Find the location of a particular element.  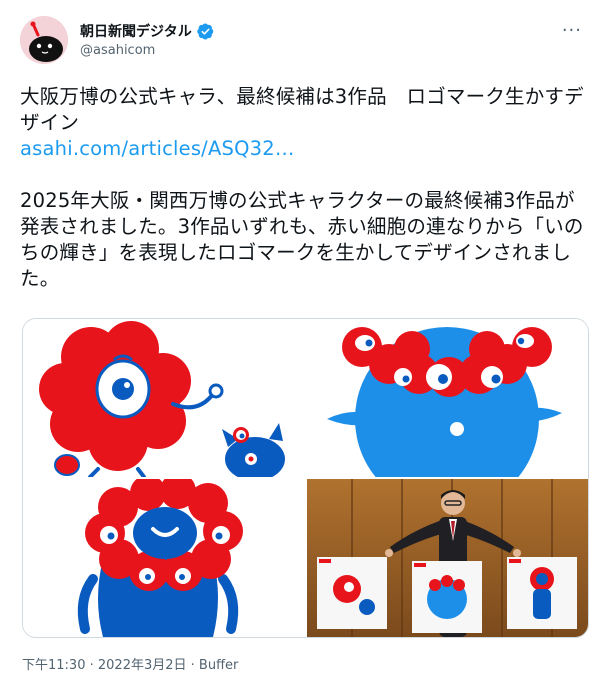

press-photo is located at coordinates (447, 558).